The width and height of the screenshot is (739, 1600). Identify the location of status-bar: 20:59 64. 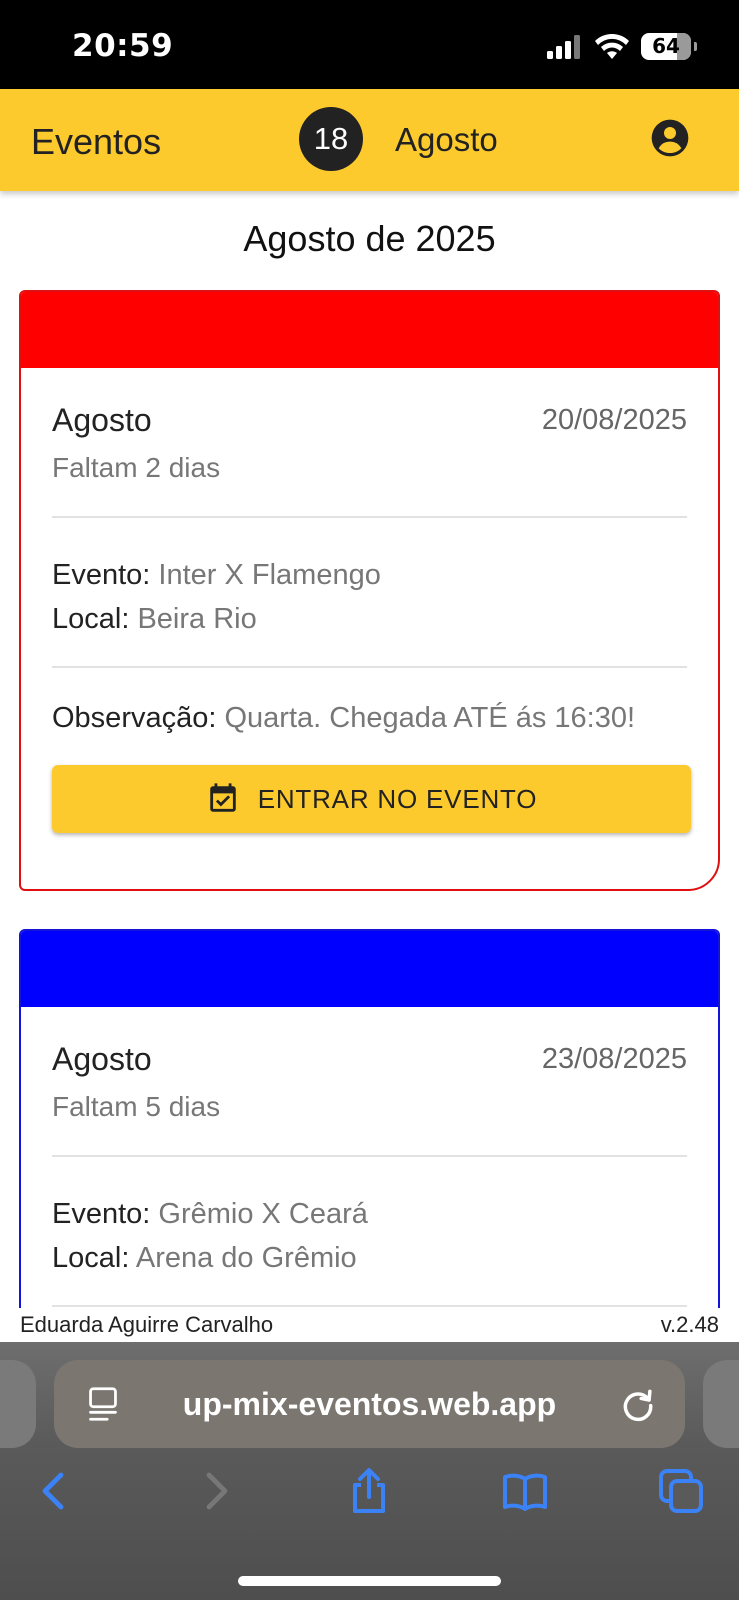
(369, 44).